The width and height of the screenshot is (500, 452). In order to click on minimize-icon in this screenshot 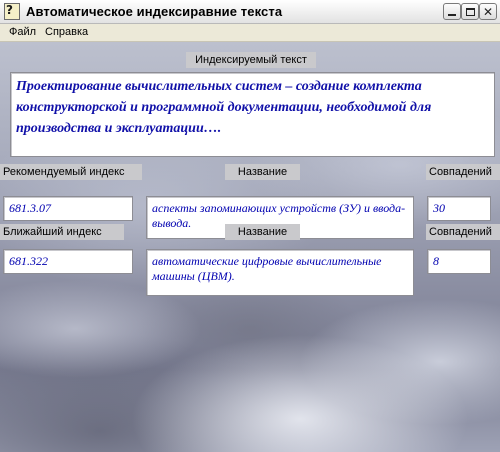, I will do `click(452, 15)`.